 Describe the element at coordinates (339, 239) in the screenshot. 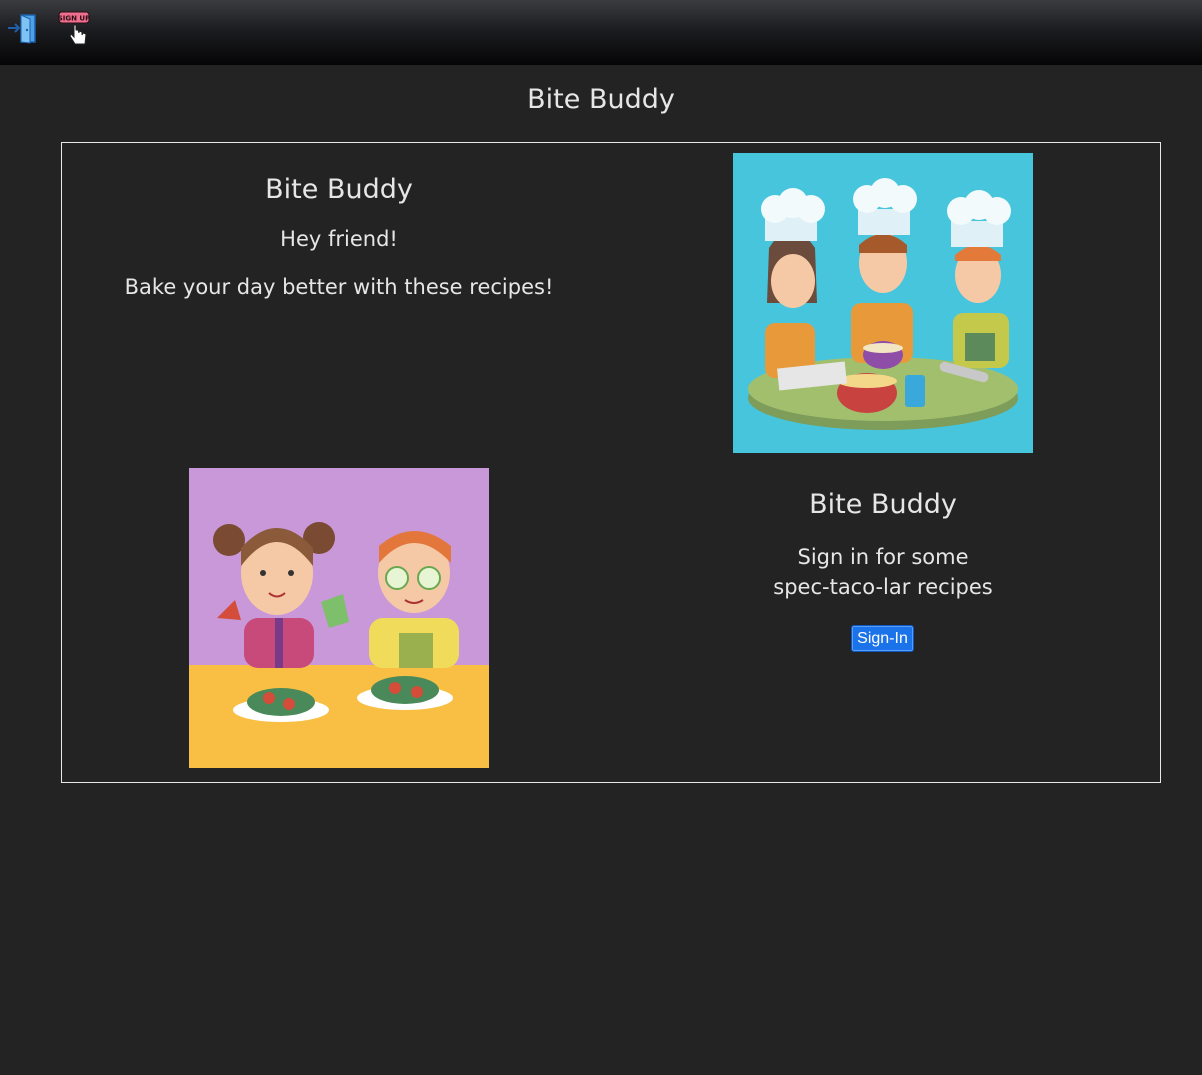

I see `intro-greeting: Hey friend!` at that location.